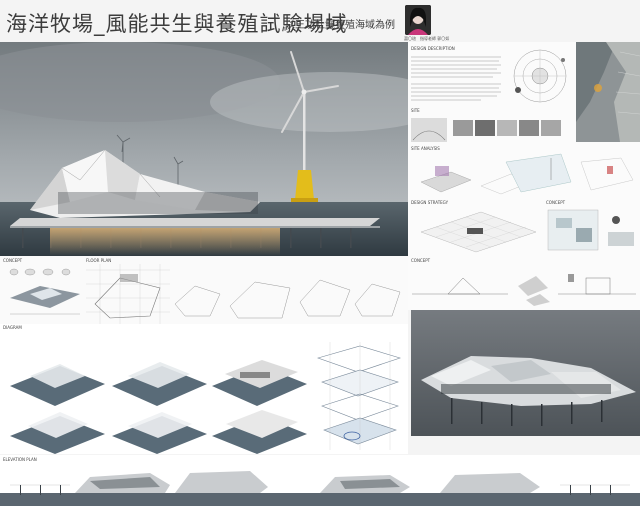 The width and height of the screenshot is (640, 506). I want to click on description-text-block, so click(457, 79).